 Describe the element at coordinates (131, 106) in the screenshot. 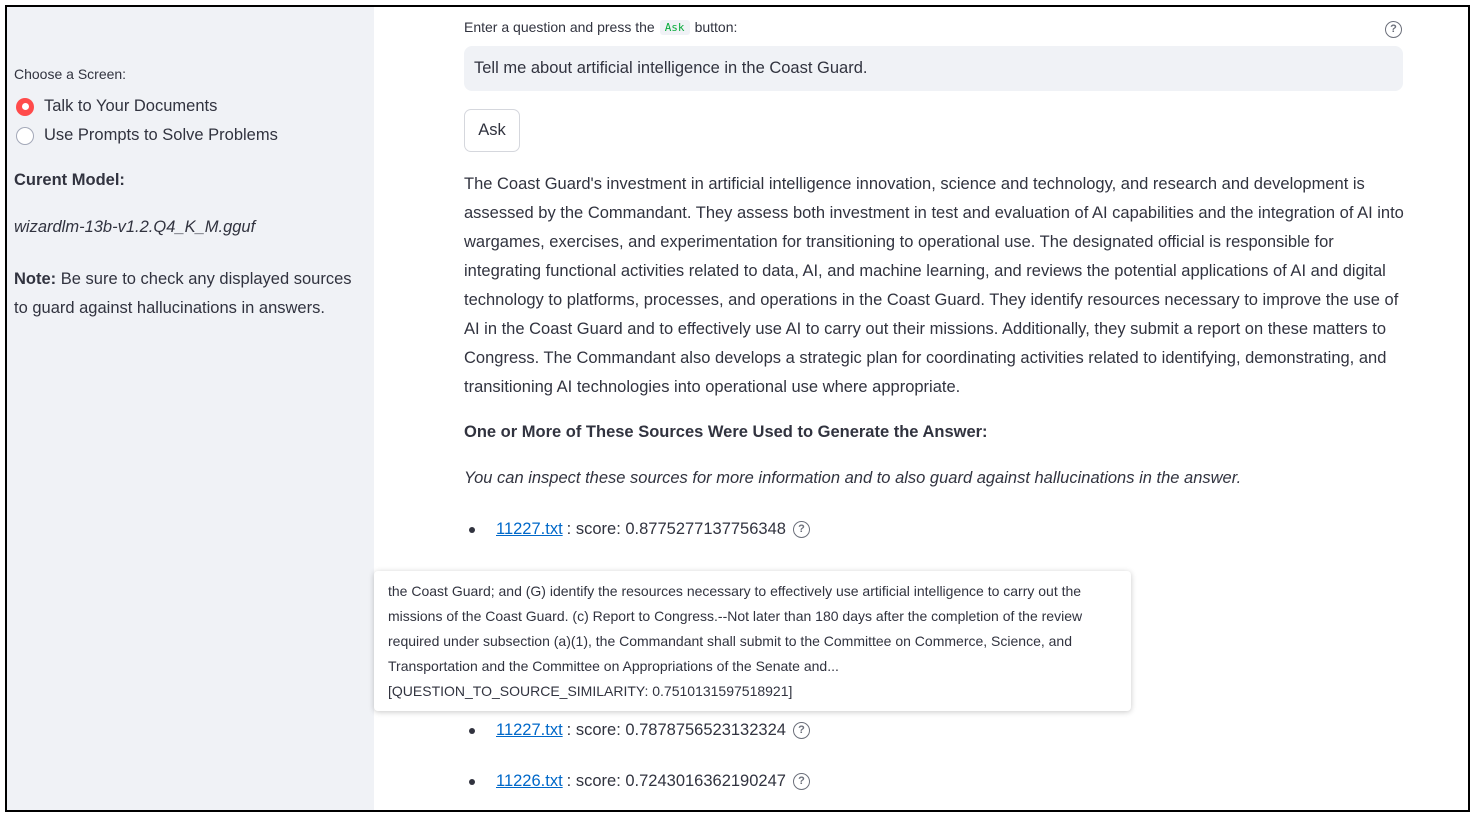

I see `radio-label: Talk to Your Documents` at that location.